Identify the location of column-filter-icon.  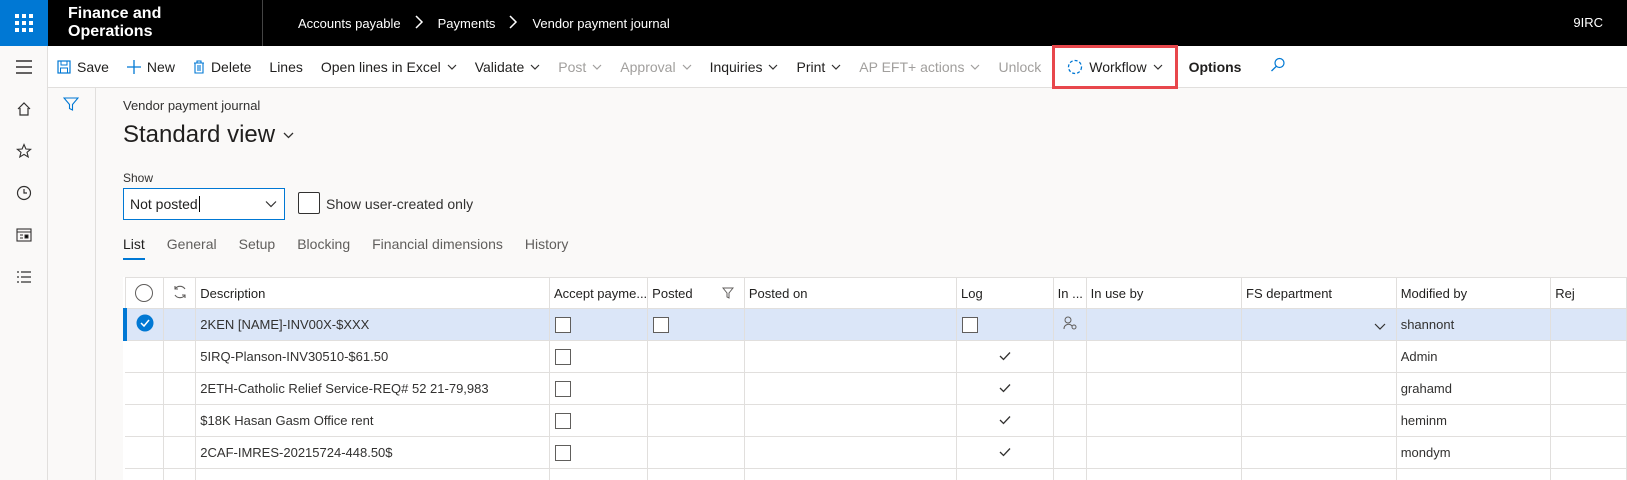
(727, 294).